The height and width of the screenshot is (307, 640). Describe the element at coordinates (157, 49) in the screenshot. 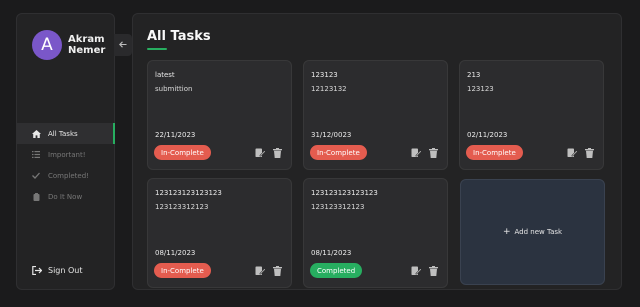

I see `title-underline` at that location.